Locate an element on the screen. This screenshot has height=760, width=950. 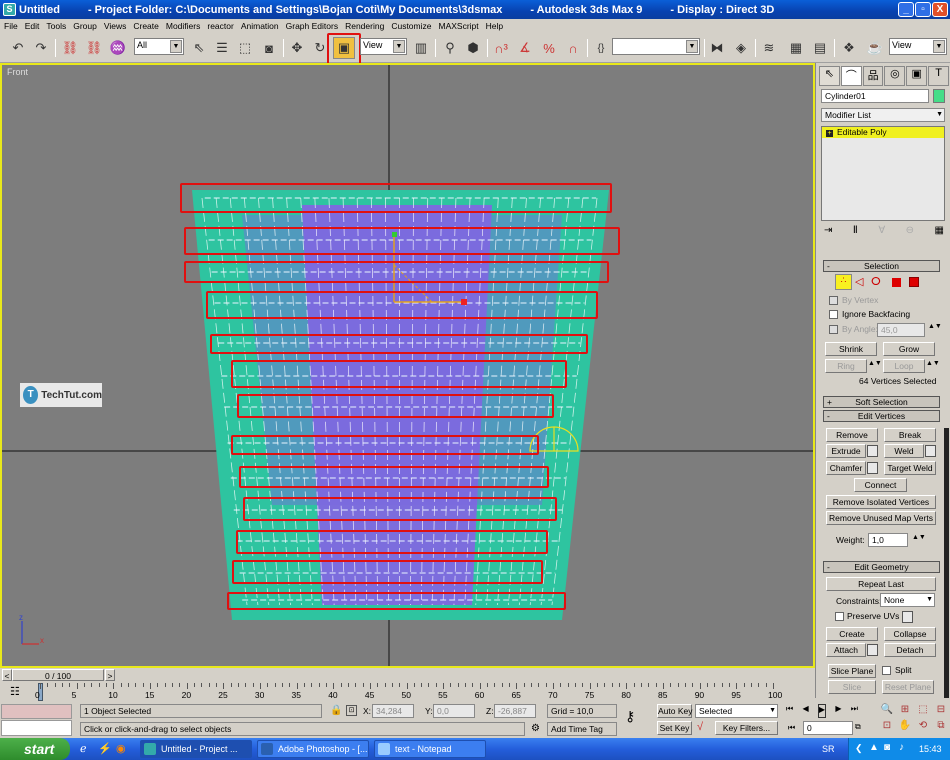
expand-icon: + is located at coordinates (829, 133).